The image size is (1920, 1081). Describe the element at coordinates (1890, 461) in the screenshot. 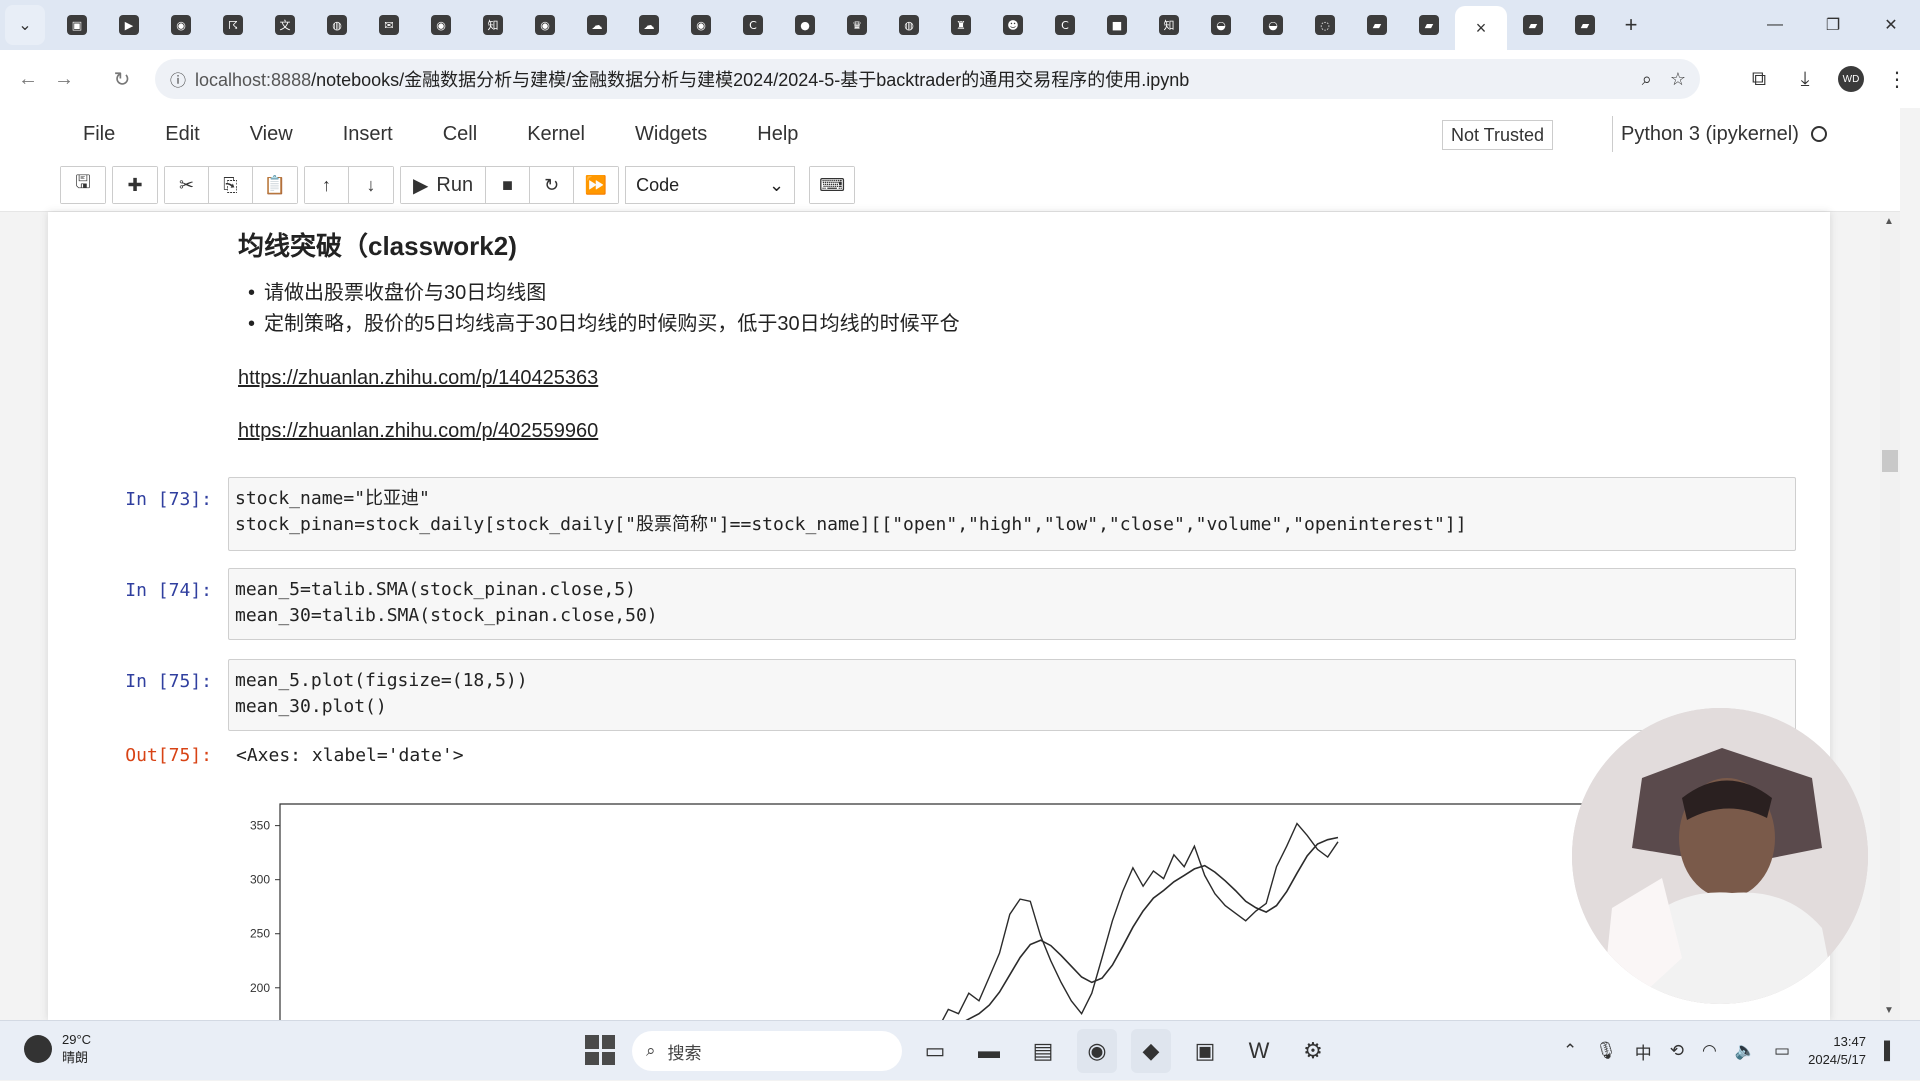

I see `scrollbar-thumb` at that location.